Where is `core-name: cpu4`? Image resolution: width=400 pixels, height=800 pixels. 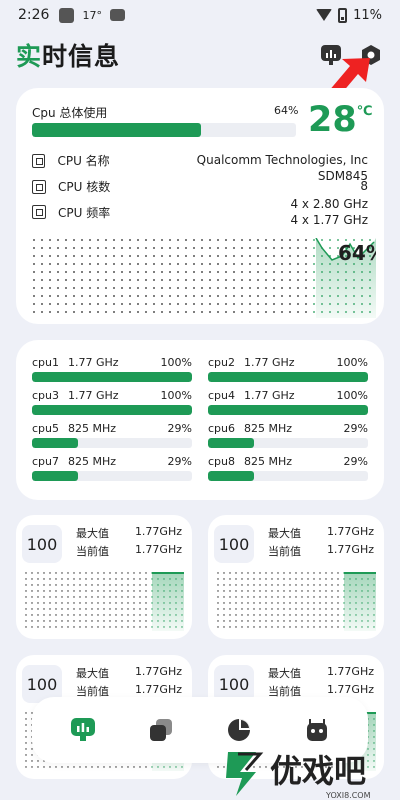 core-name: cpu4 is located at coordinates (222, 395).